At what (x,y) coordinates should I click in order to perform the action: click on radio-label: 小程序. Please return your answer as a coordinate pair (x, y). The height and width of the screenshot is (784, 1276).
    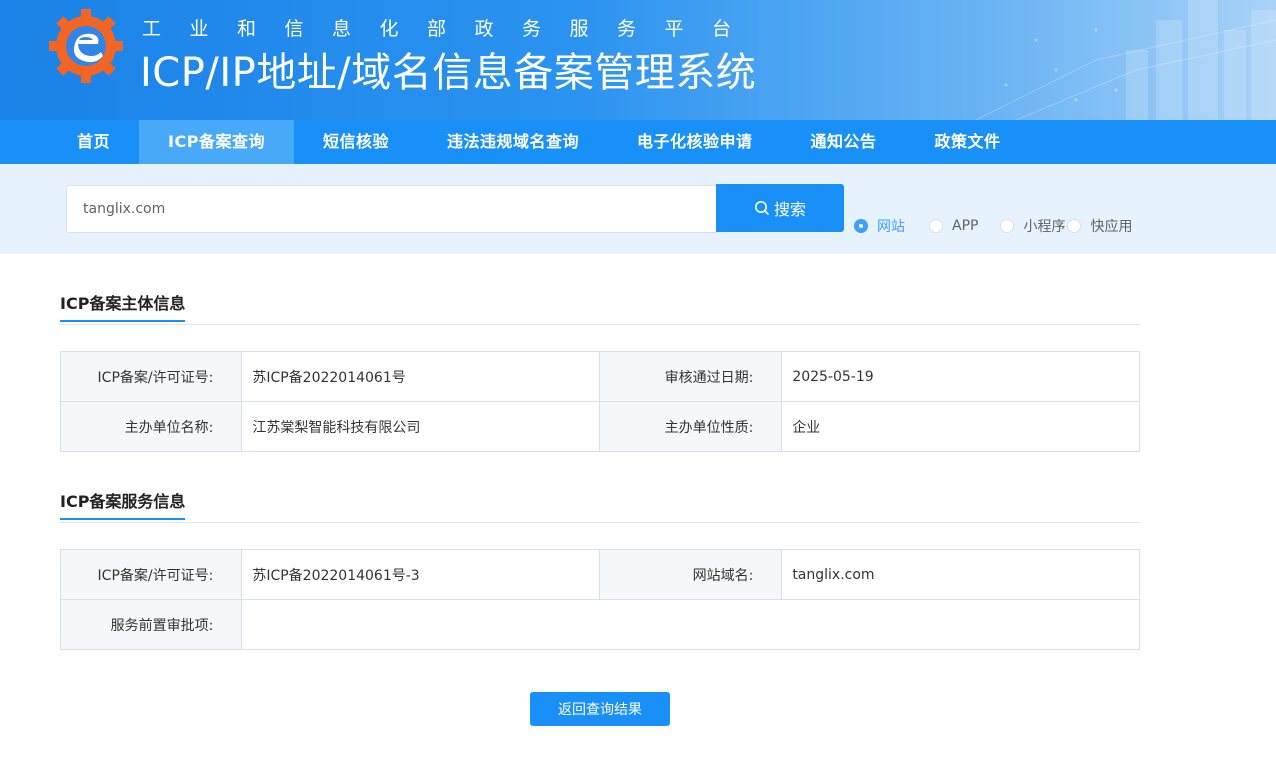
    Looking at the image, I should click on (1044, 227).